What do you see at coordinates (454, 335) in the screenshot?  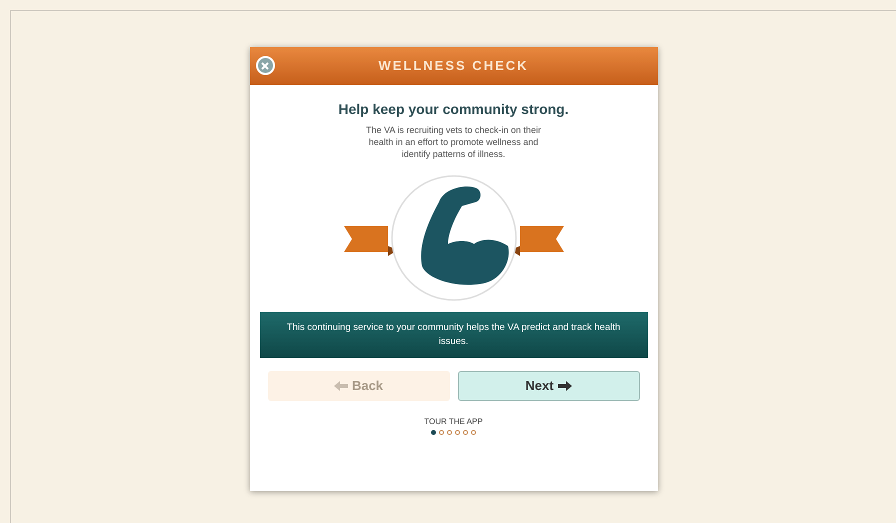 I see `banner-text: This continuing service to your community helps the VA predict and track health issues.` at bounding box center [454, 335].